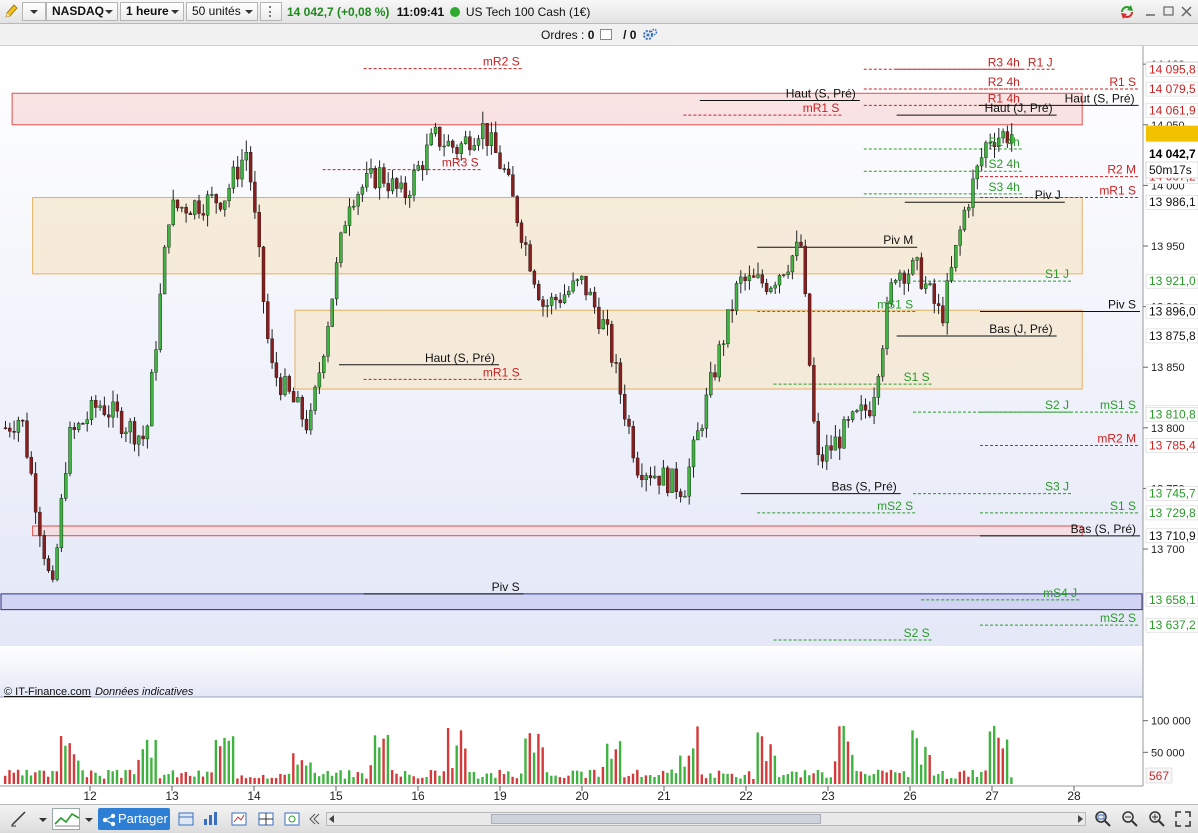 Image resolution: width=1198 pixels, height=834 pixels. What do you see at coordinates (1187, 11) in the screenshot?
I see `close-icon` at bounding box center [1187, 11].